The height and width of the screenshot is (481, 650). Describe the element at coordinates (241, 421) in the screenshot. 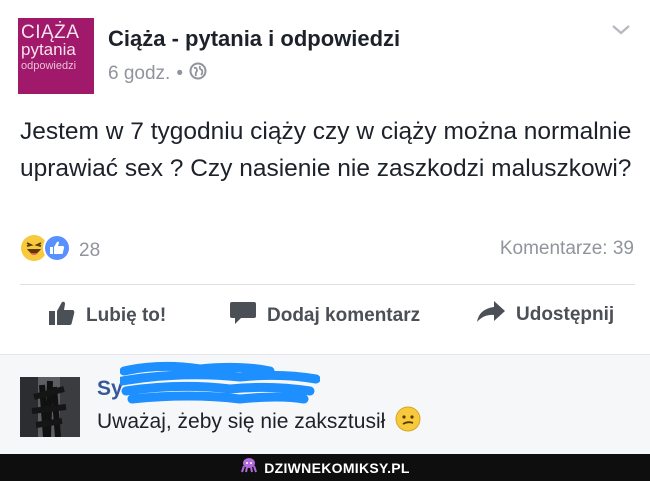

I see `comment-text: Uważaj, żeby się nie zaksztusił` at that location.